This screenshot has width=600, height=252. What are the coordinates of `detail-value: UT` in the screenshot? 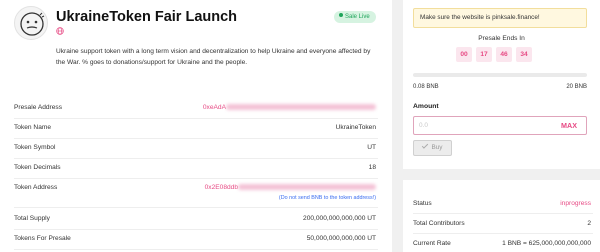 It's located at (371, 147).